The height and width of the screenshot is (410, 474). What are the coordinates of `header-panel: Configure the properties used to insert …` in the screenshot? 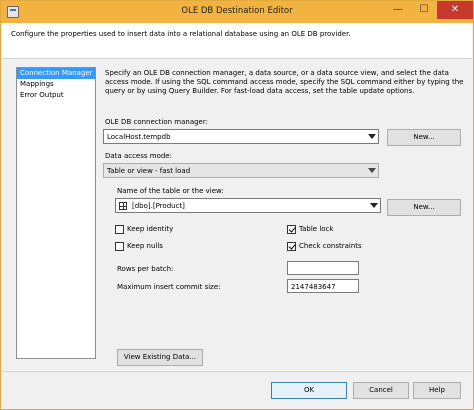 It's located at (237, 41).